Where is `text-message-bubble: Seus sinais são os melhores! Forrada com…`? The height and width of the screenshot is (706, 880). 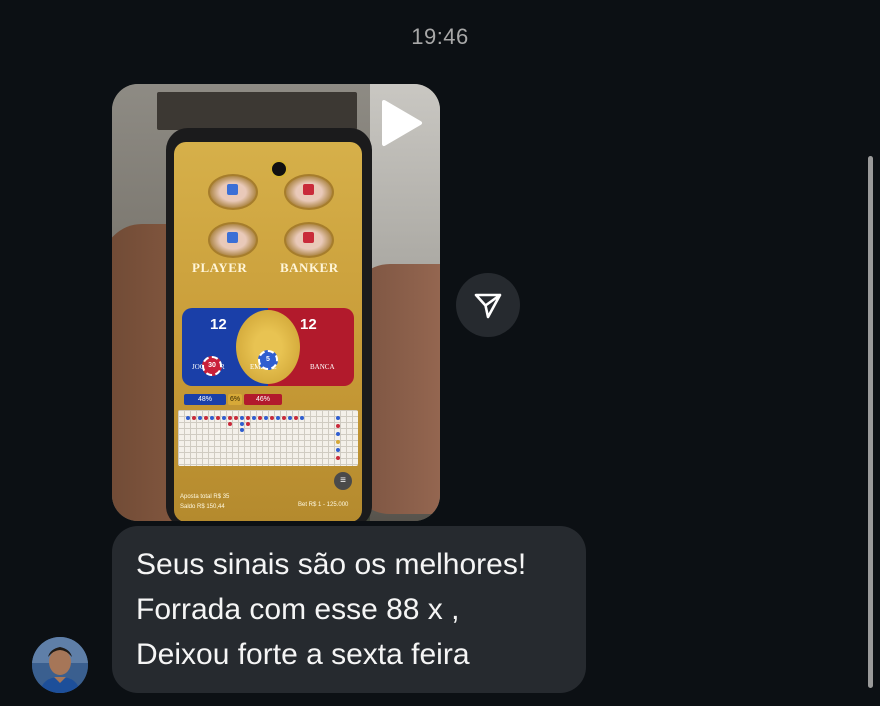 text-message-bubble: Seus sinais são os melhores! Forrada com… is located at coordinates (349, 609).